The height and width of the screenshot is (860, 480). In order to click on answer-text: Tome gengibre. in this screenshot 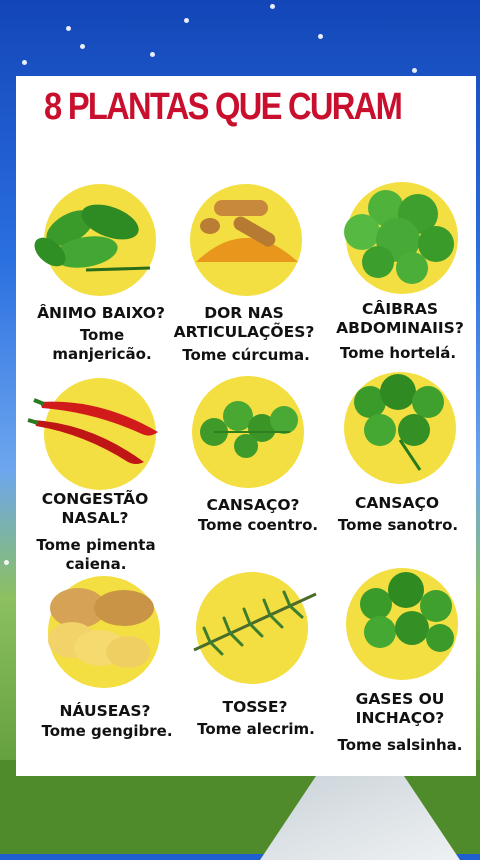, I will do `click(107, 731)`.